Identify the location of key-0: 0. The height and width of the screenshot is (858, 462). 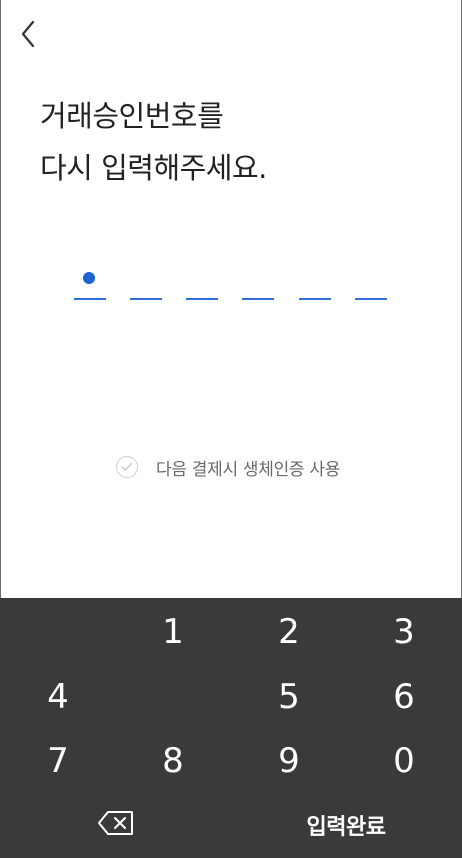
(404, 761).